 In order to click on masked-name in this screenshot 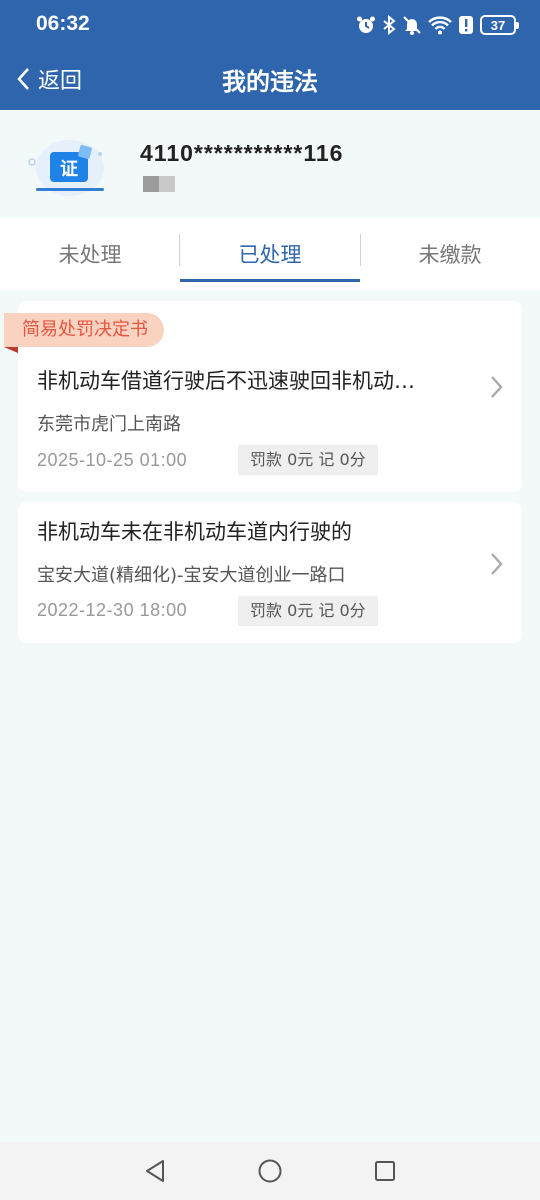, I will do `click(159, 184)`.